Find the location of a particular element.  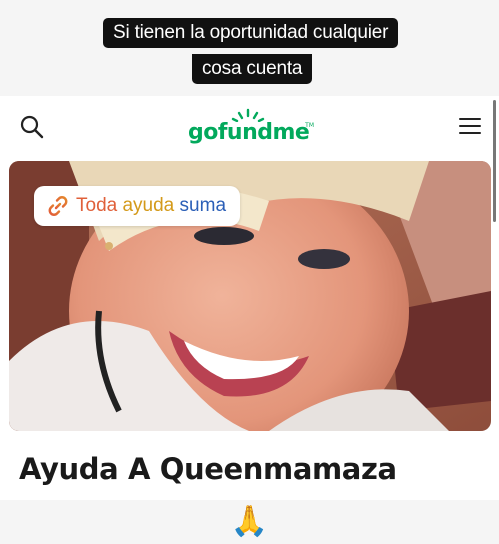

badge-word-suma: suma is located at coordinates (203, 205).